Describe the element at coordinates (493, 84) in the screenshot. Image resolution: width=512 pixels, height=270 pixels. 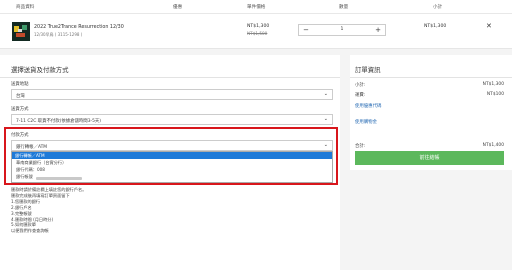
I see `summary-subtotal-value: NT$1,300` at that location.